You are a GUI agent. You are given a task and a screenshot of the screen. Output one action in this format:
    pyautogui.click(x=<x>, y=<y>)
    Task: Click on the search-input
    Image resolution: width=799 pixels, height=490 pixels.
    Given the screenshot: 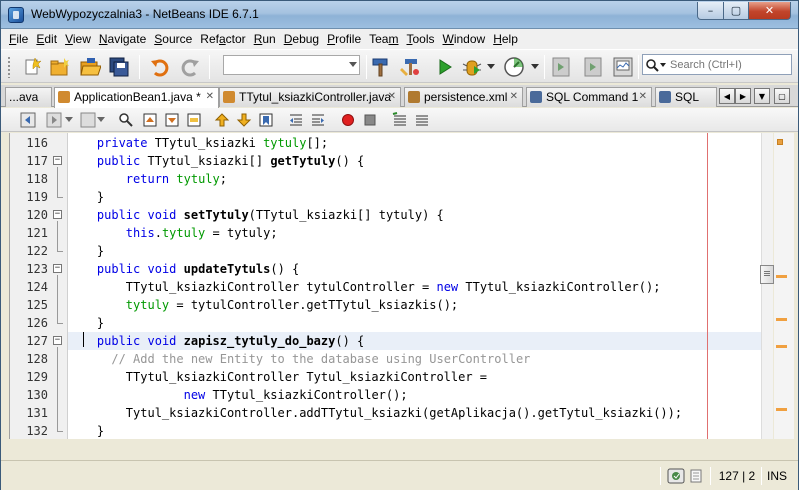 What is the action you would take?
    pyautogui.click(x=729, y=64)
    